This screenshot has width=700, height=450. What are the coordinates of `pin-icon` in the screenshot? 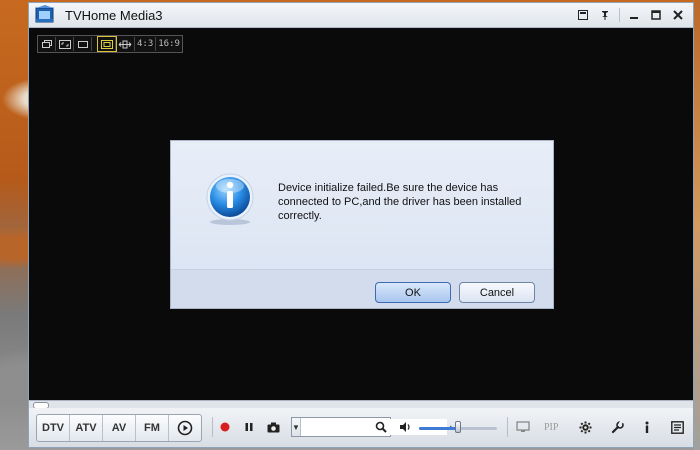 It's located at (605, 15).